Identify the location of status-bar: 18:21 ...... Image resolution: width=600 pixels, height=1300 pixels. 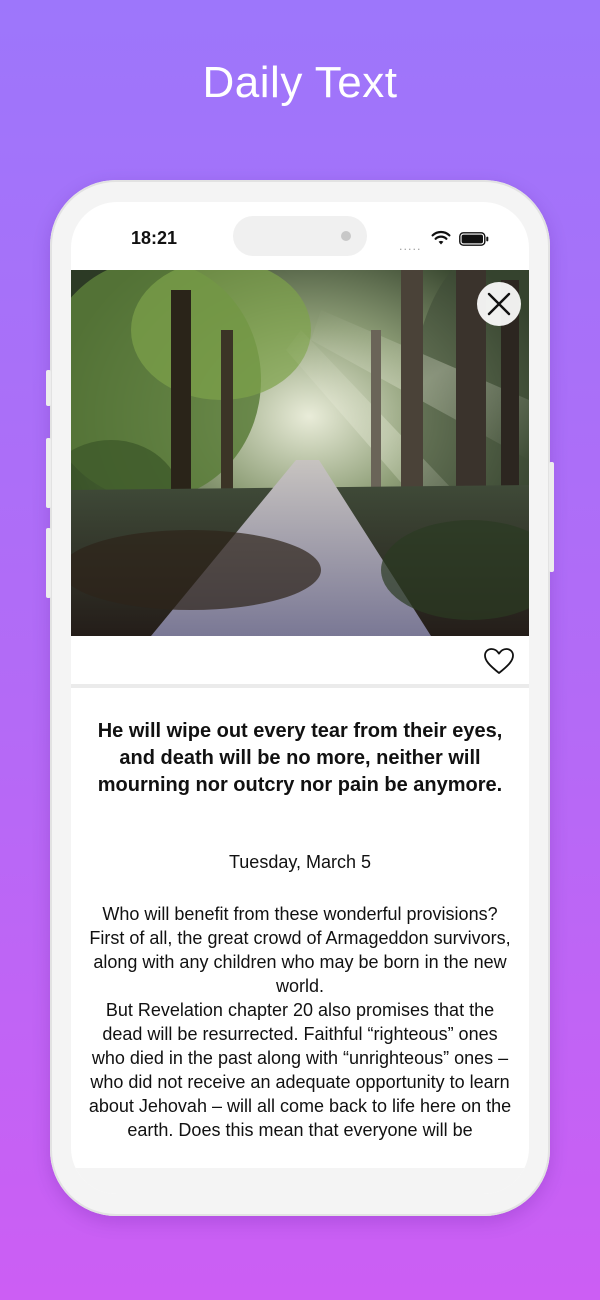
(300, 236).